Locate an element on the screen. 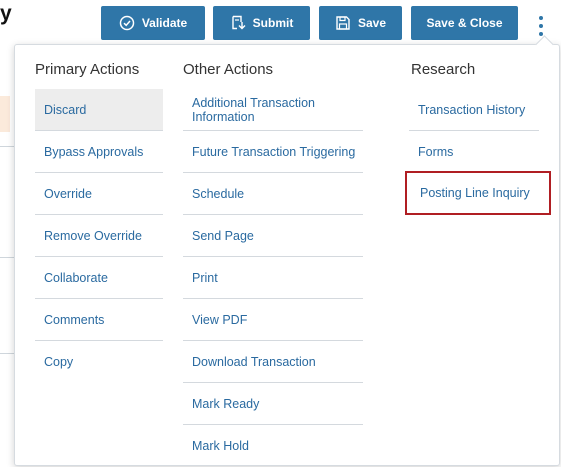 The height and width of the screenshot is (467, 561). menu-item-comments: Comments is located at coordinates (99, 320).